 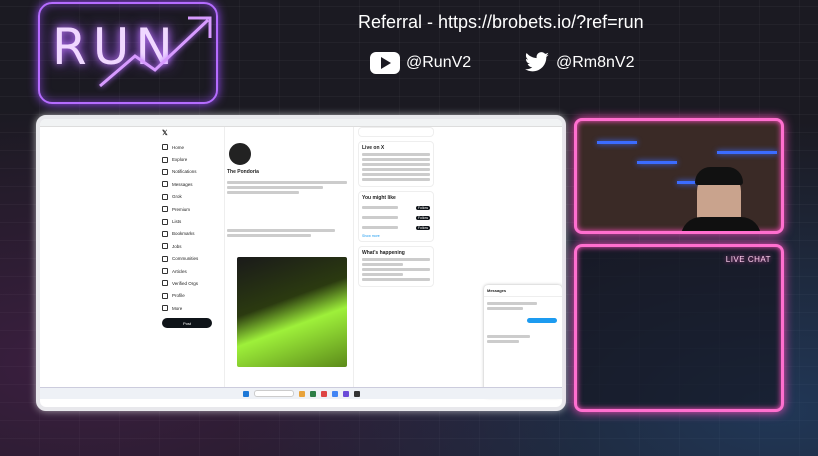 What do you see at coordinates (192, 308) in the screenshot?
I see `nav-item: More` at bounding box center [192, 308].